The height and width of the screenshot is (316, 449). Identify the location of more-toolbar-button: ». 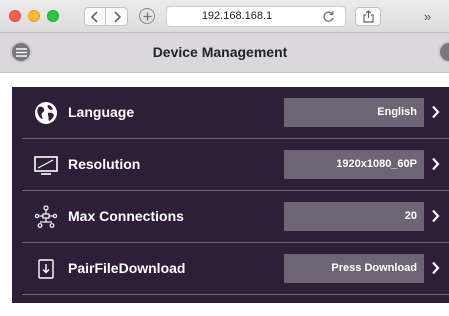
(436, 16).